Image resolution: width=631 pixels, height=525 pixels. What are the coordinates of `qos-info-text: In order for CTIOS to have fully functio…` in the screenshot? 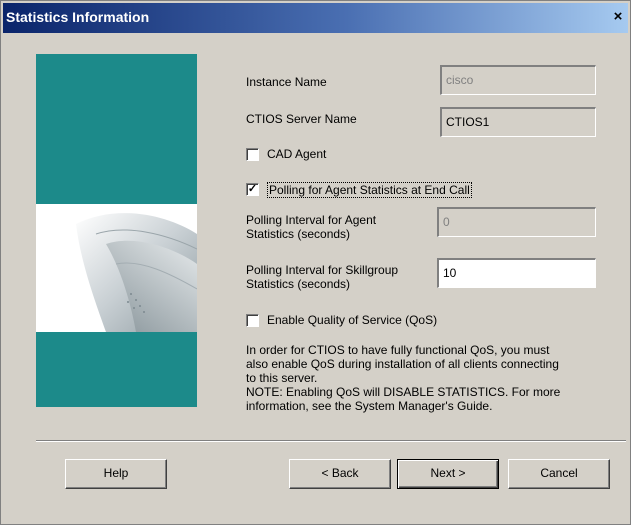 It's located at (436, 378).